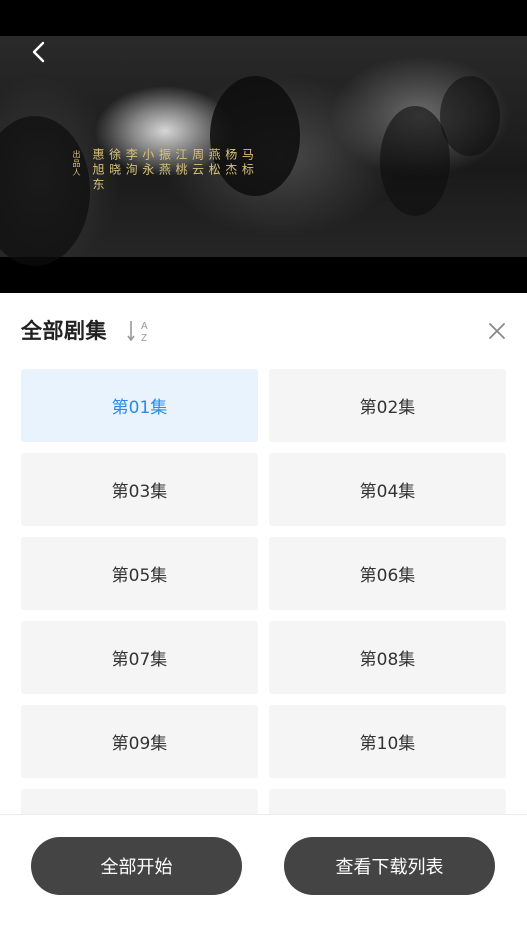 The height and width of the screenshot is (937, 527). I want to click on credits-name: 杨杰, so click(230, 163).